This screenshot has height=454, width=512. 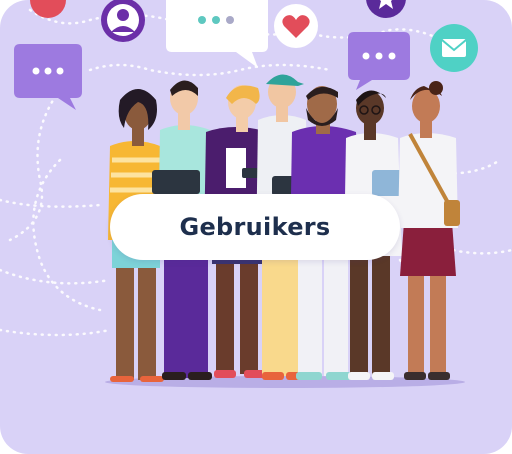 I want to click on heart-icon, so click(x=296, y=26).